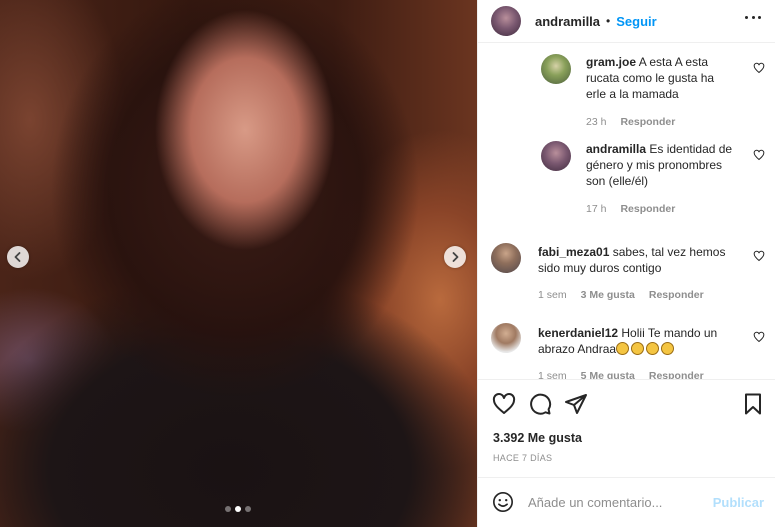 This screenshot has height=528, width=775. I want to click on share-paper-plane-icon, so click(576, 404).